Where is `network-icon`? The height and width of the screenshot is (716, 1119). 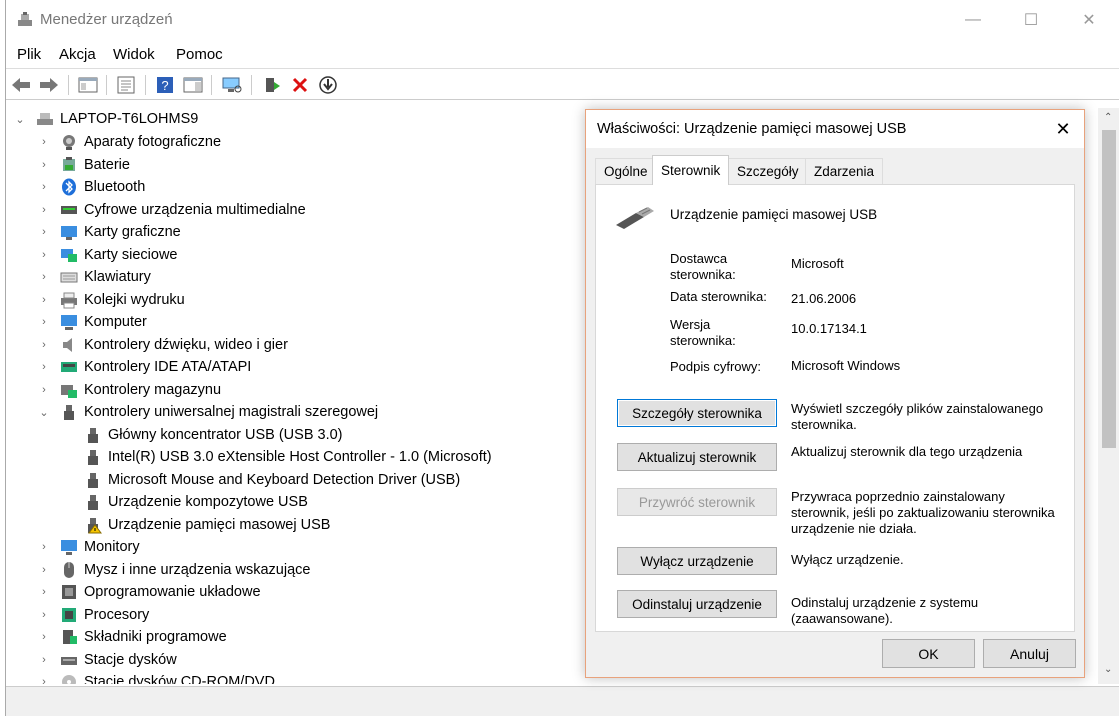 network-icon is located at coordinates (69, 255).